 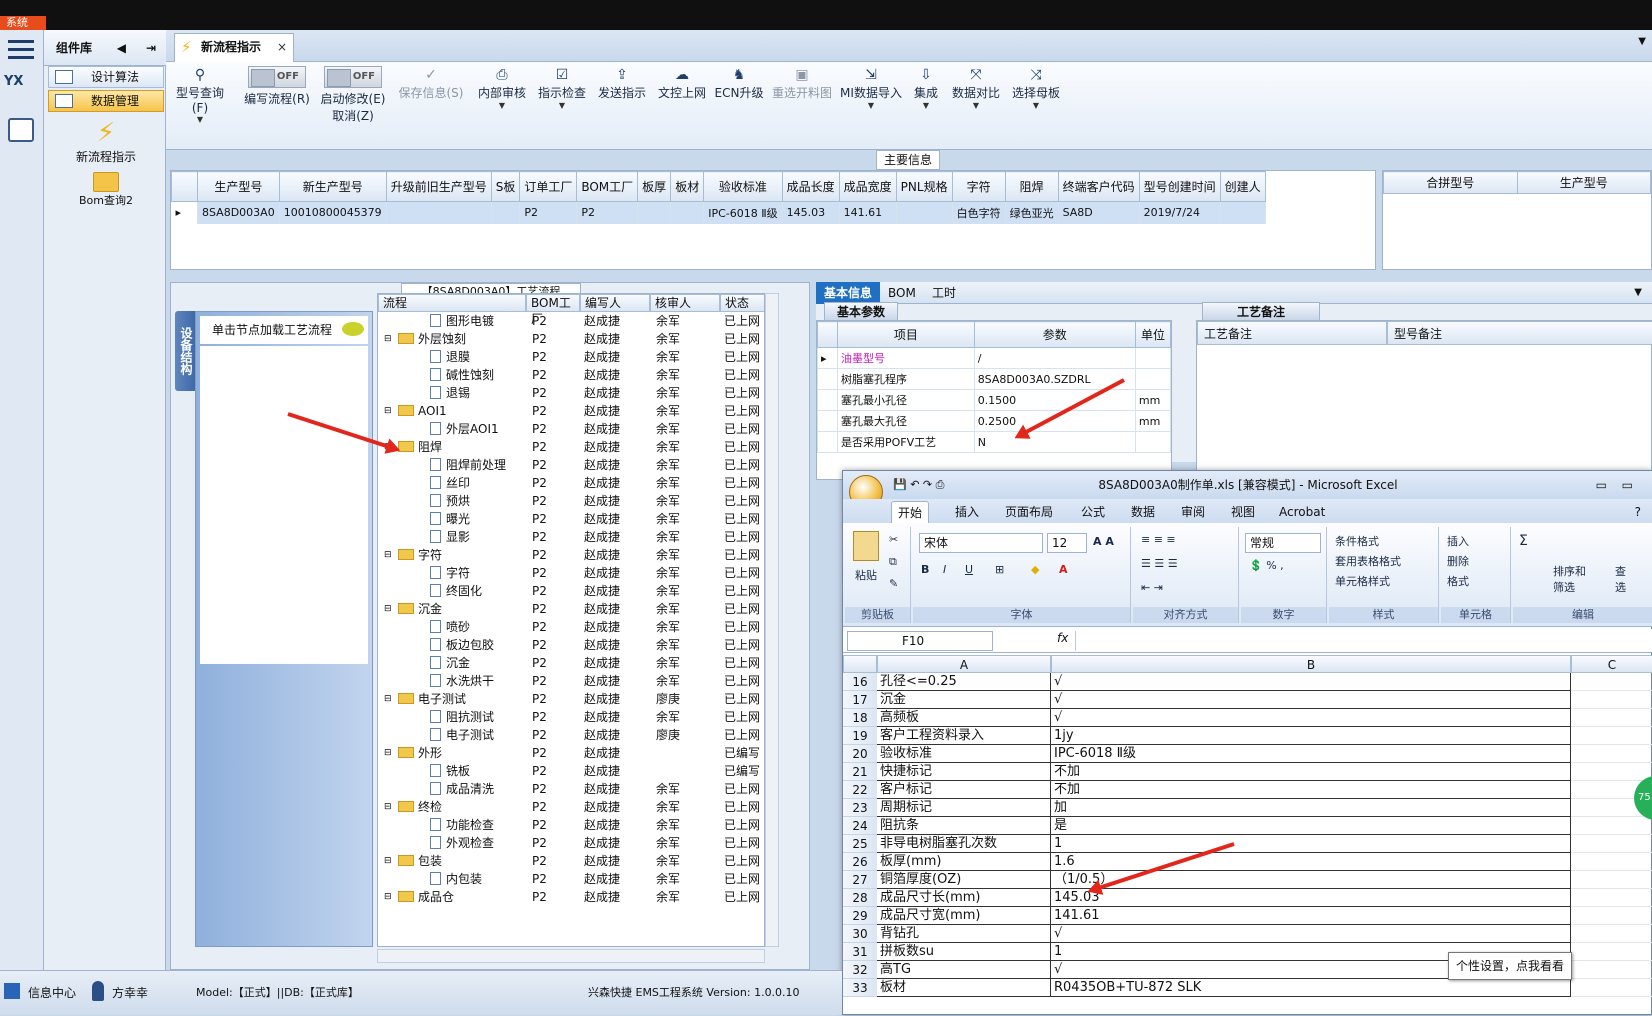 What do you see at coordinates (1158, 539) in the screenshot?
I see `align-top-icon: ≡ ≡ ≡` at bounding box center [1158, 539].